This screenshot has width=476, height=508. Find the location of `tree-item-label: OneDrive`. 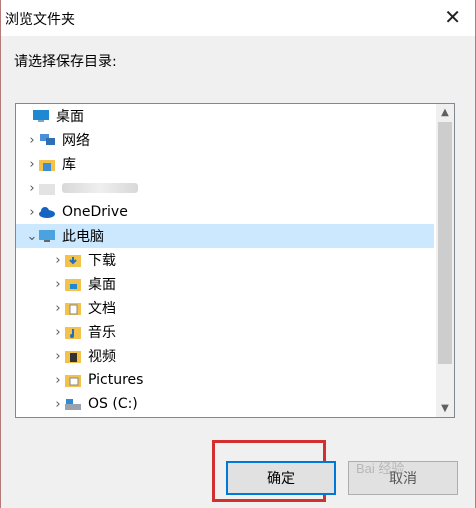

tree-item-label: OneDrive is located at coordinates (95, 212).